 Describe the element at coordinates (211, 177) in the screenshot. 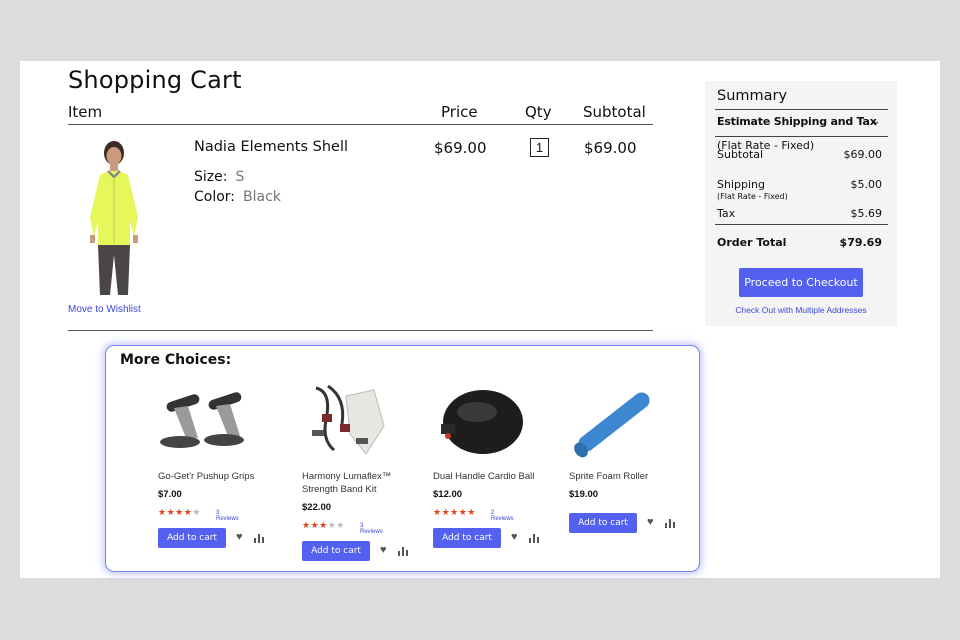

I see `size-label: Size:` at that location.